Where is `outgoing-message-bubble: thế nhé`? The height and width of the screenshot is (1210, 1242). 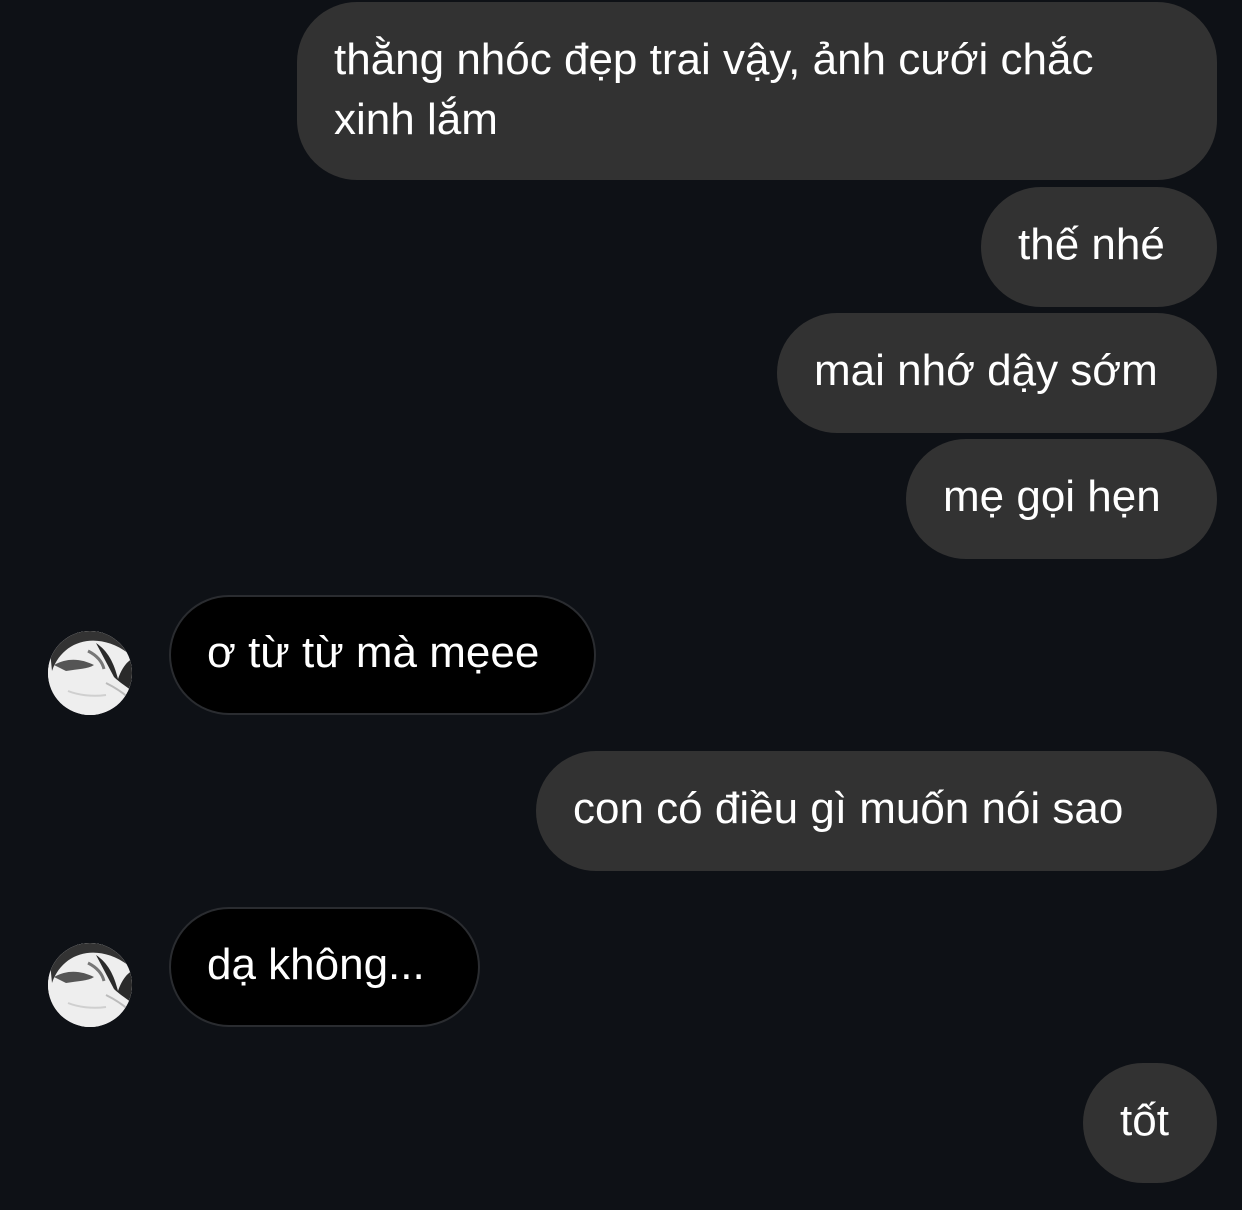 outgoing-message-bubble: thế nhé is located at coordinates (1099, 247).